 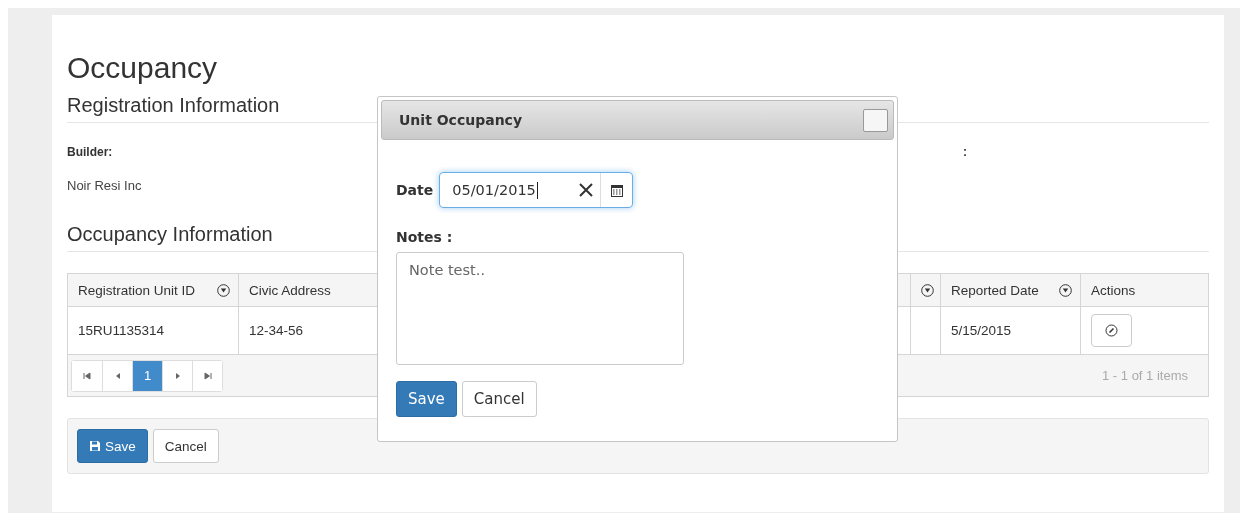 What do you see at coordinates (536, 190) in the screenshot?
I see `date-field: 05/01/2015` at bounding box center [536, 190].